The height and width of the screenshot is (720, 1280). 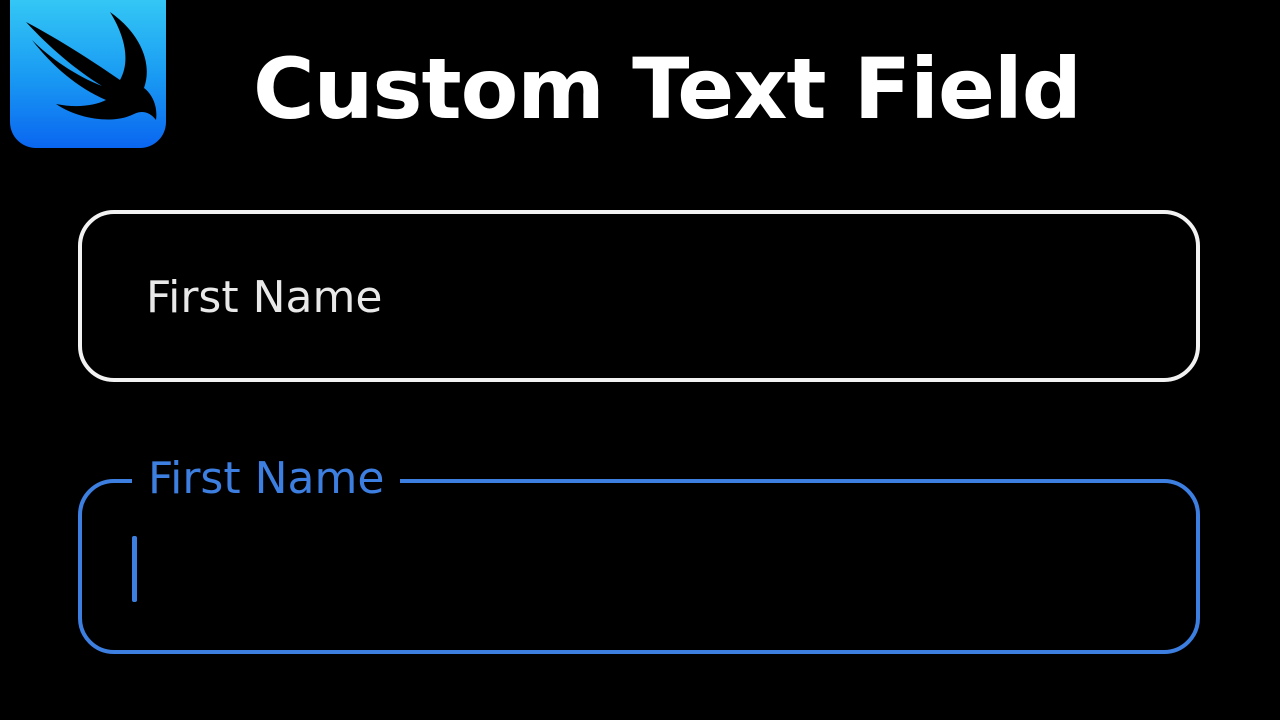 I want to click on text-cursor, so click(x=134, y=569).